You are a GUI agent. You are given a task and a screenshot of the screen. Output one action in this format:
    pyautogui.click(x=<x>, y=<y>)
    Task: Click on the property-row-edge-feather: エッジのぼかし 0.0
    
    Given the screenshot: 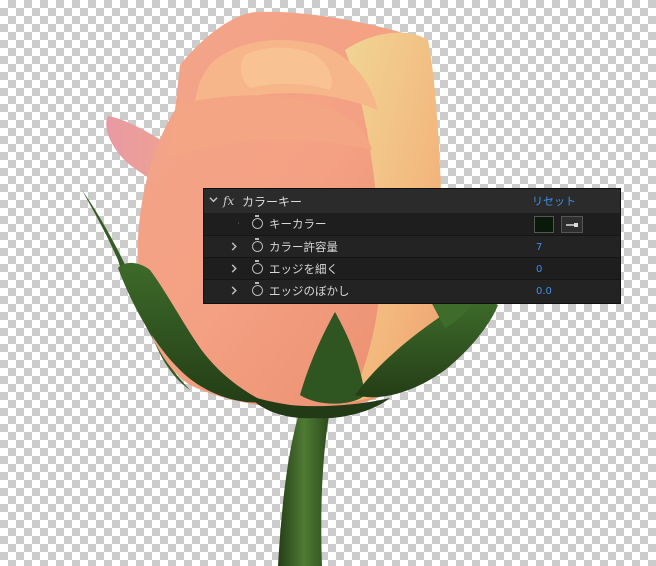 What is the action you would take?
    pyautogui.click(x=412, y=290)
    